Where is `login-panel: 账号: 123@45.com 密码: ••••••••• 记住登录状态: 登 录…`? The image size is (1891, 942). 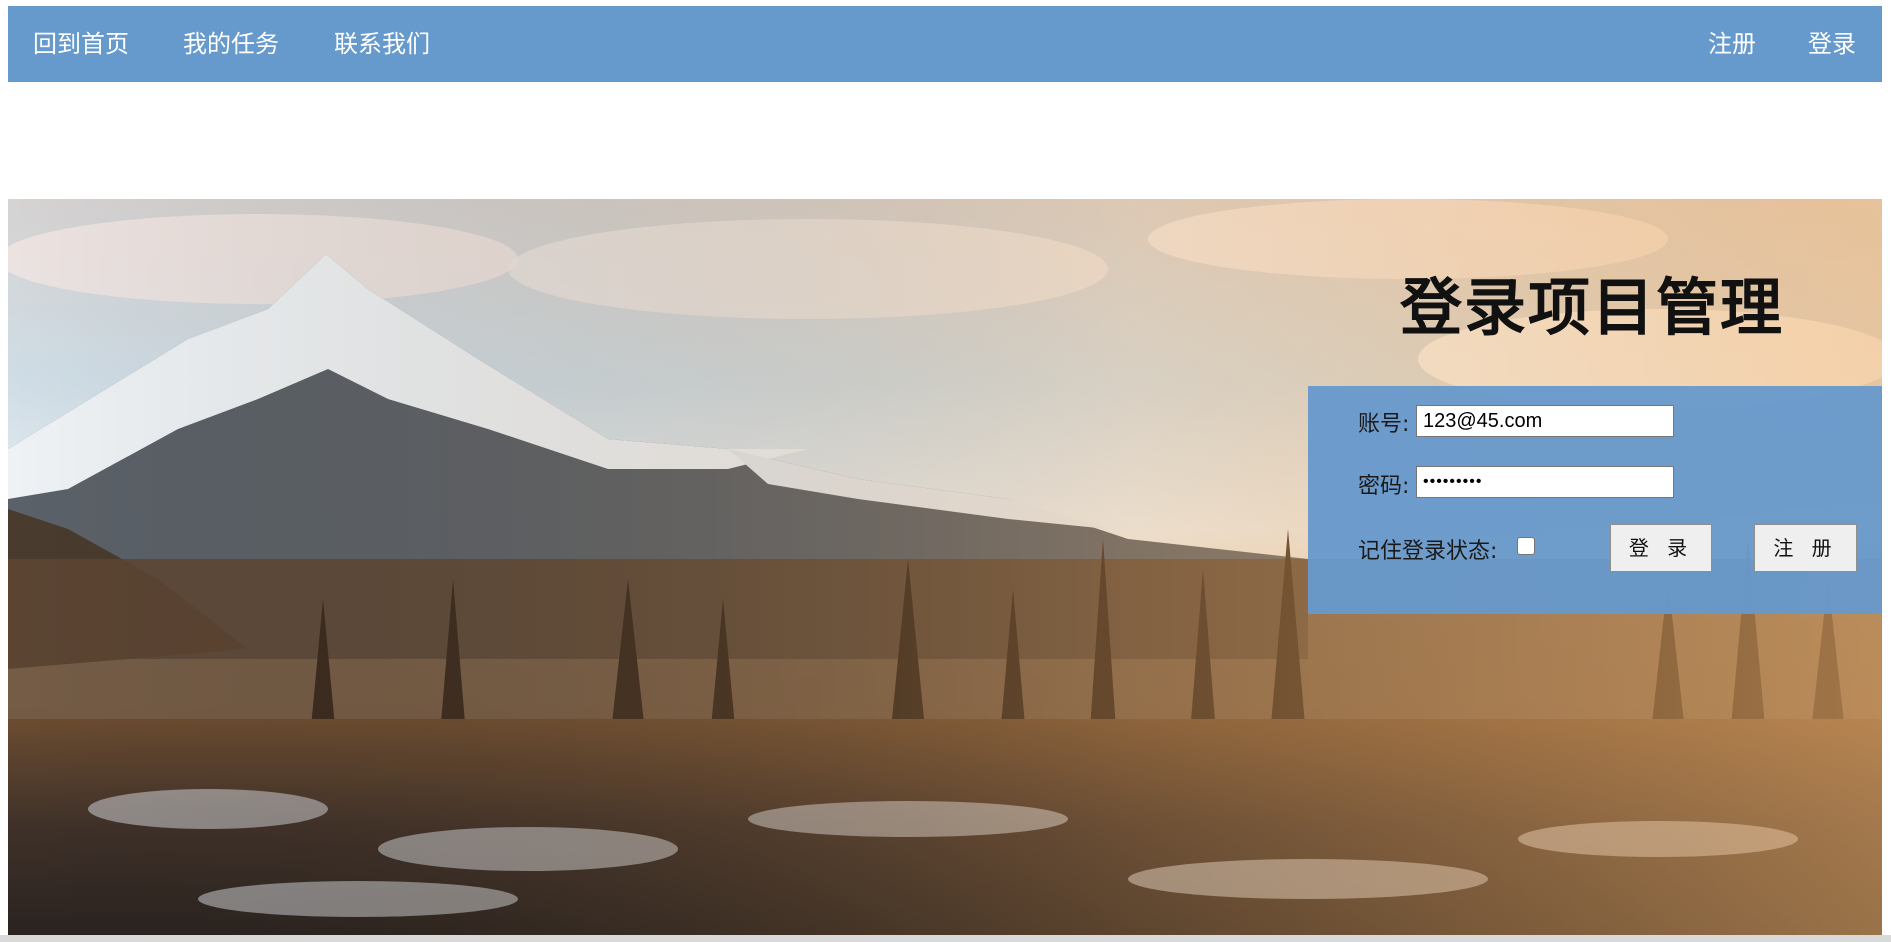 login-panel: 账号: 123@45.com 密码: ••••••••• 记住登录状态: 登 录… is located at coordinates (1595, 500).